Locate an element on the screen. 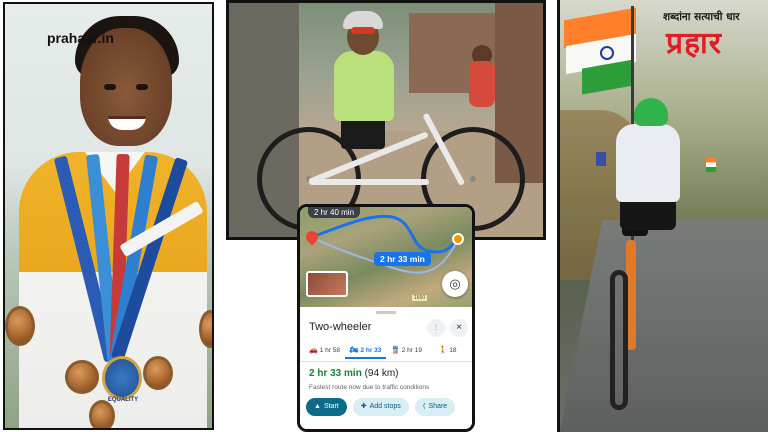 This screenshot has height=432, width=768. share-label: Share is located at coordinates (438, 406).